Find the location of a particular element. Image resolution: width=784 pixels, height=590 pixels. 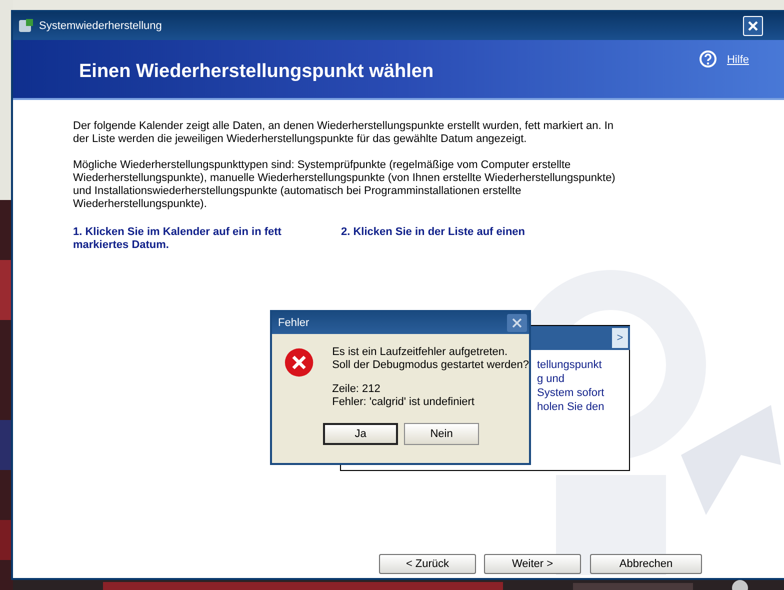

help-link: Hilfe is located at coordinates (737, 60).